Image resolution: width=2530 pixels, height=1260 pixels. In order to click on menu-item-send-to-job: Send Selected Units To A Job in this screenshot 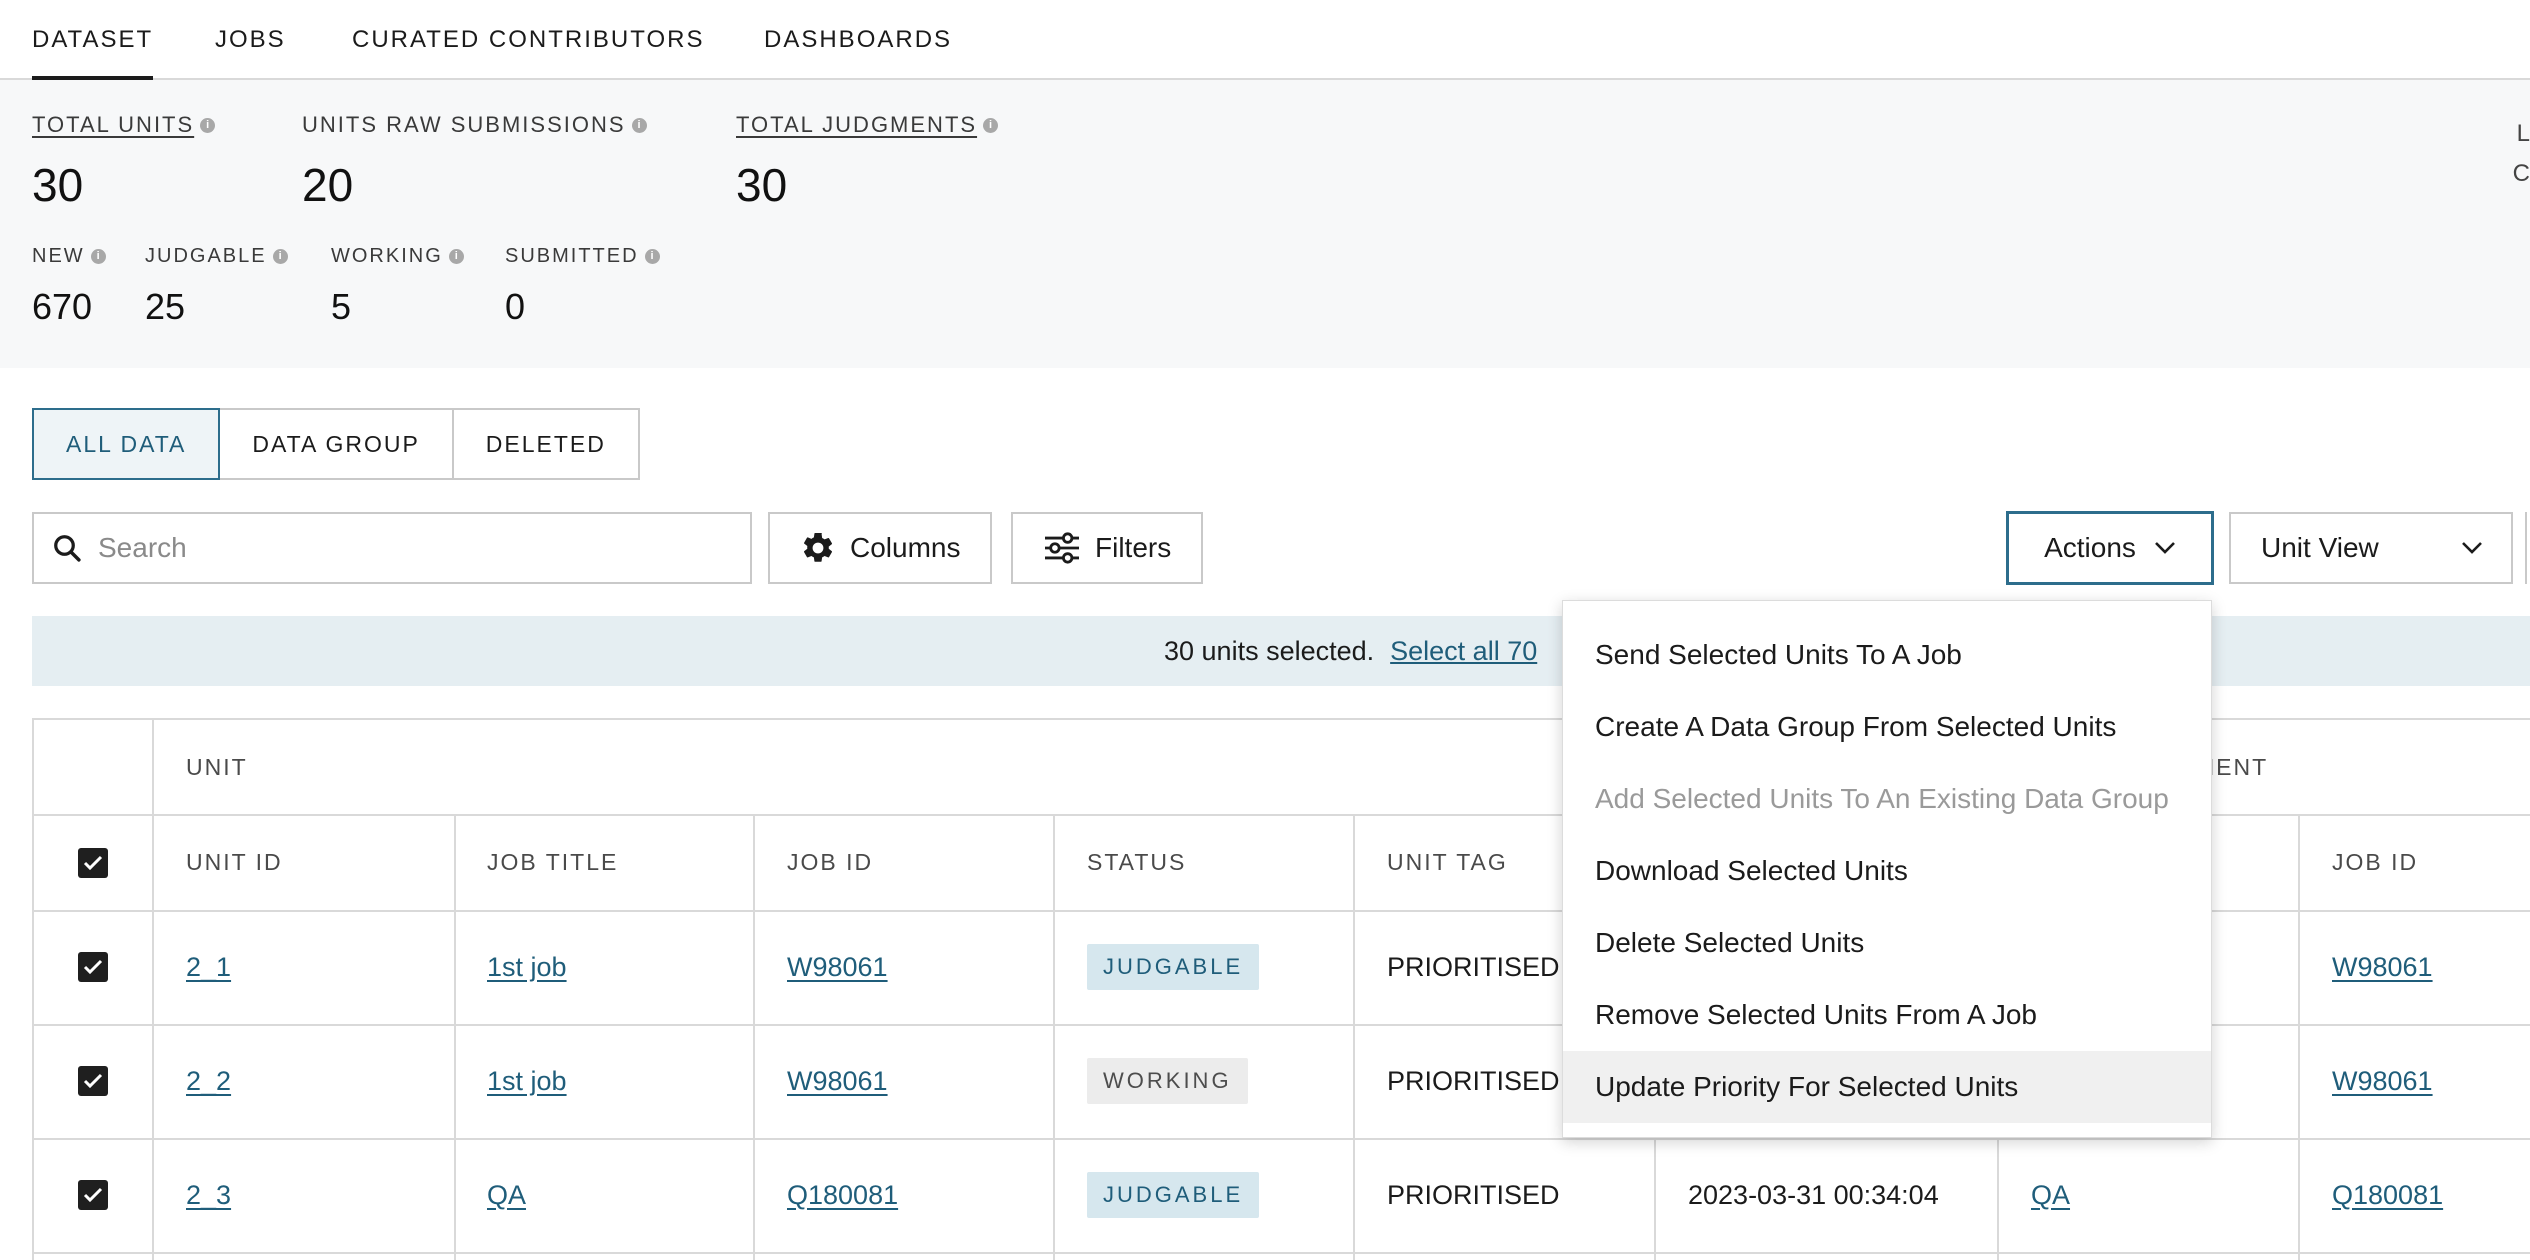, I will do `click(1887, 655)`.